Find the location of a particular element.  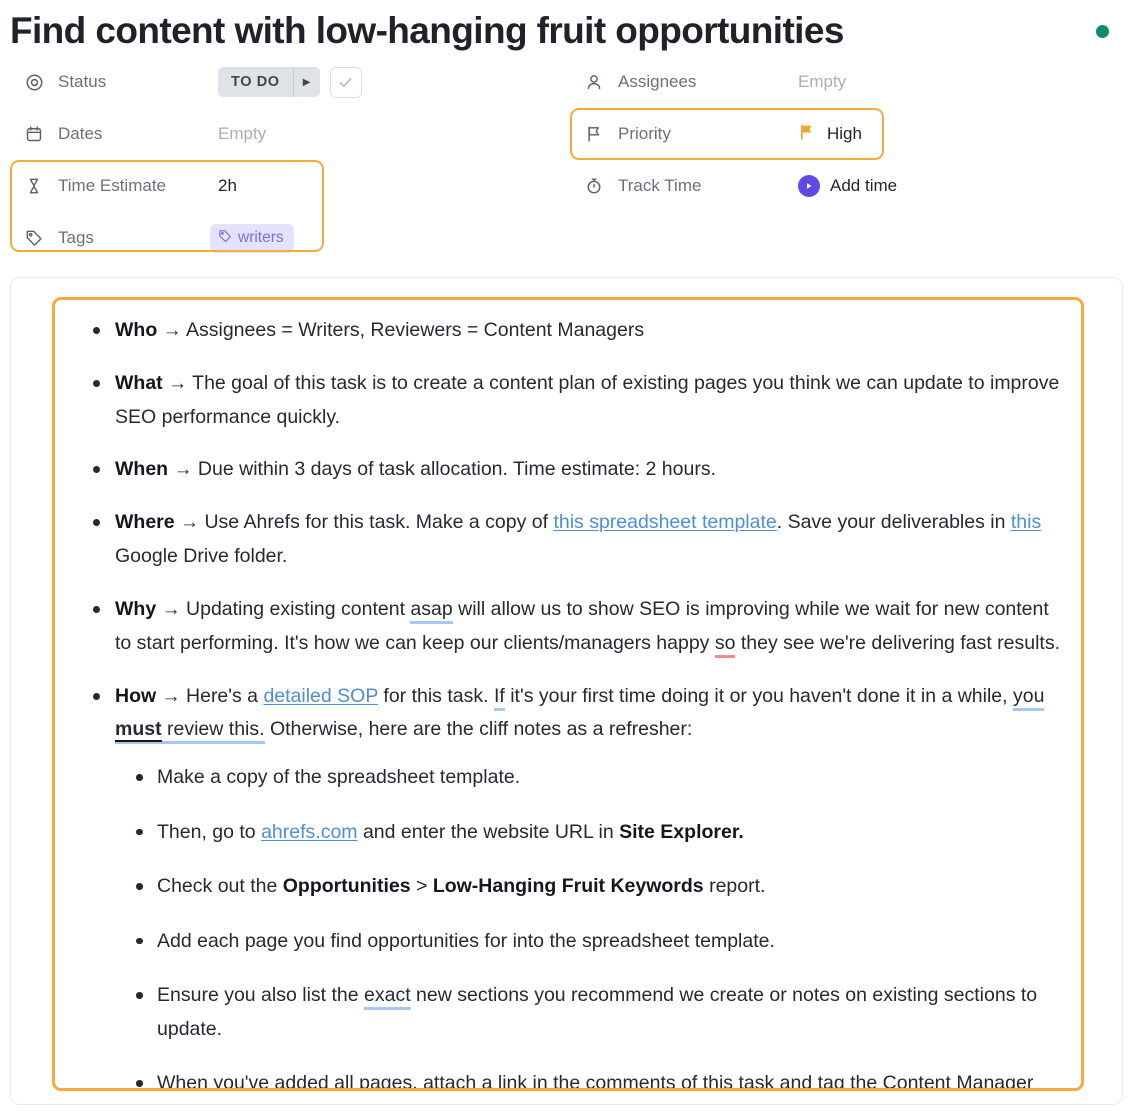

property-value-track-time: Add time is located at coordinates (847, 186).